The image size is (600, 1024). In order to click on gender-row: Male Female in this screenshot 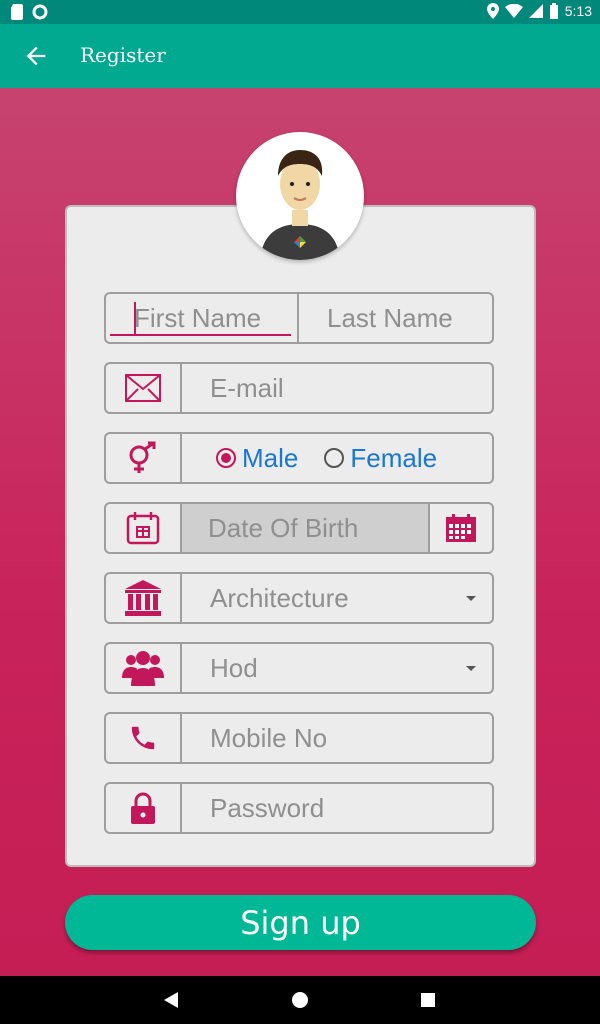, I will do `click(299, 458)`.